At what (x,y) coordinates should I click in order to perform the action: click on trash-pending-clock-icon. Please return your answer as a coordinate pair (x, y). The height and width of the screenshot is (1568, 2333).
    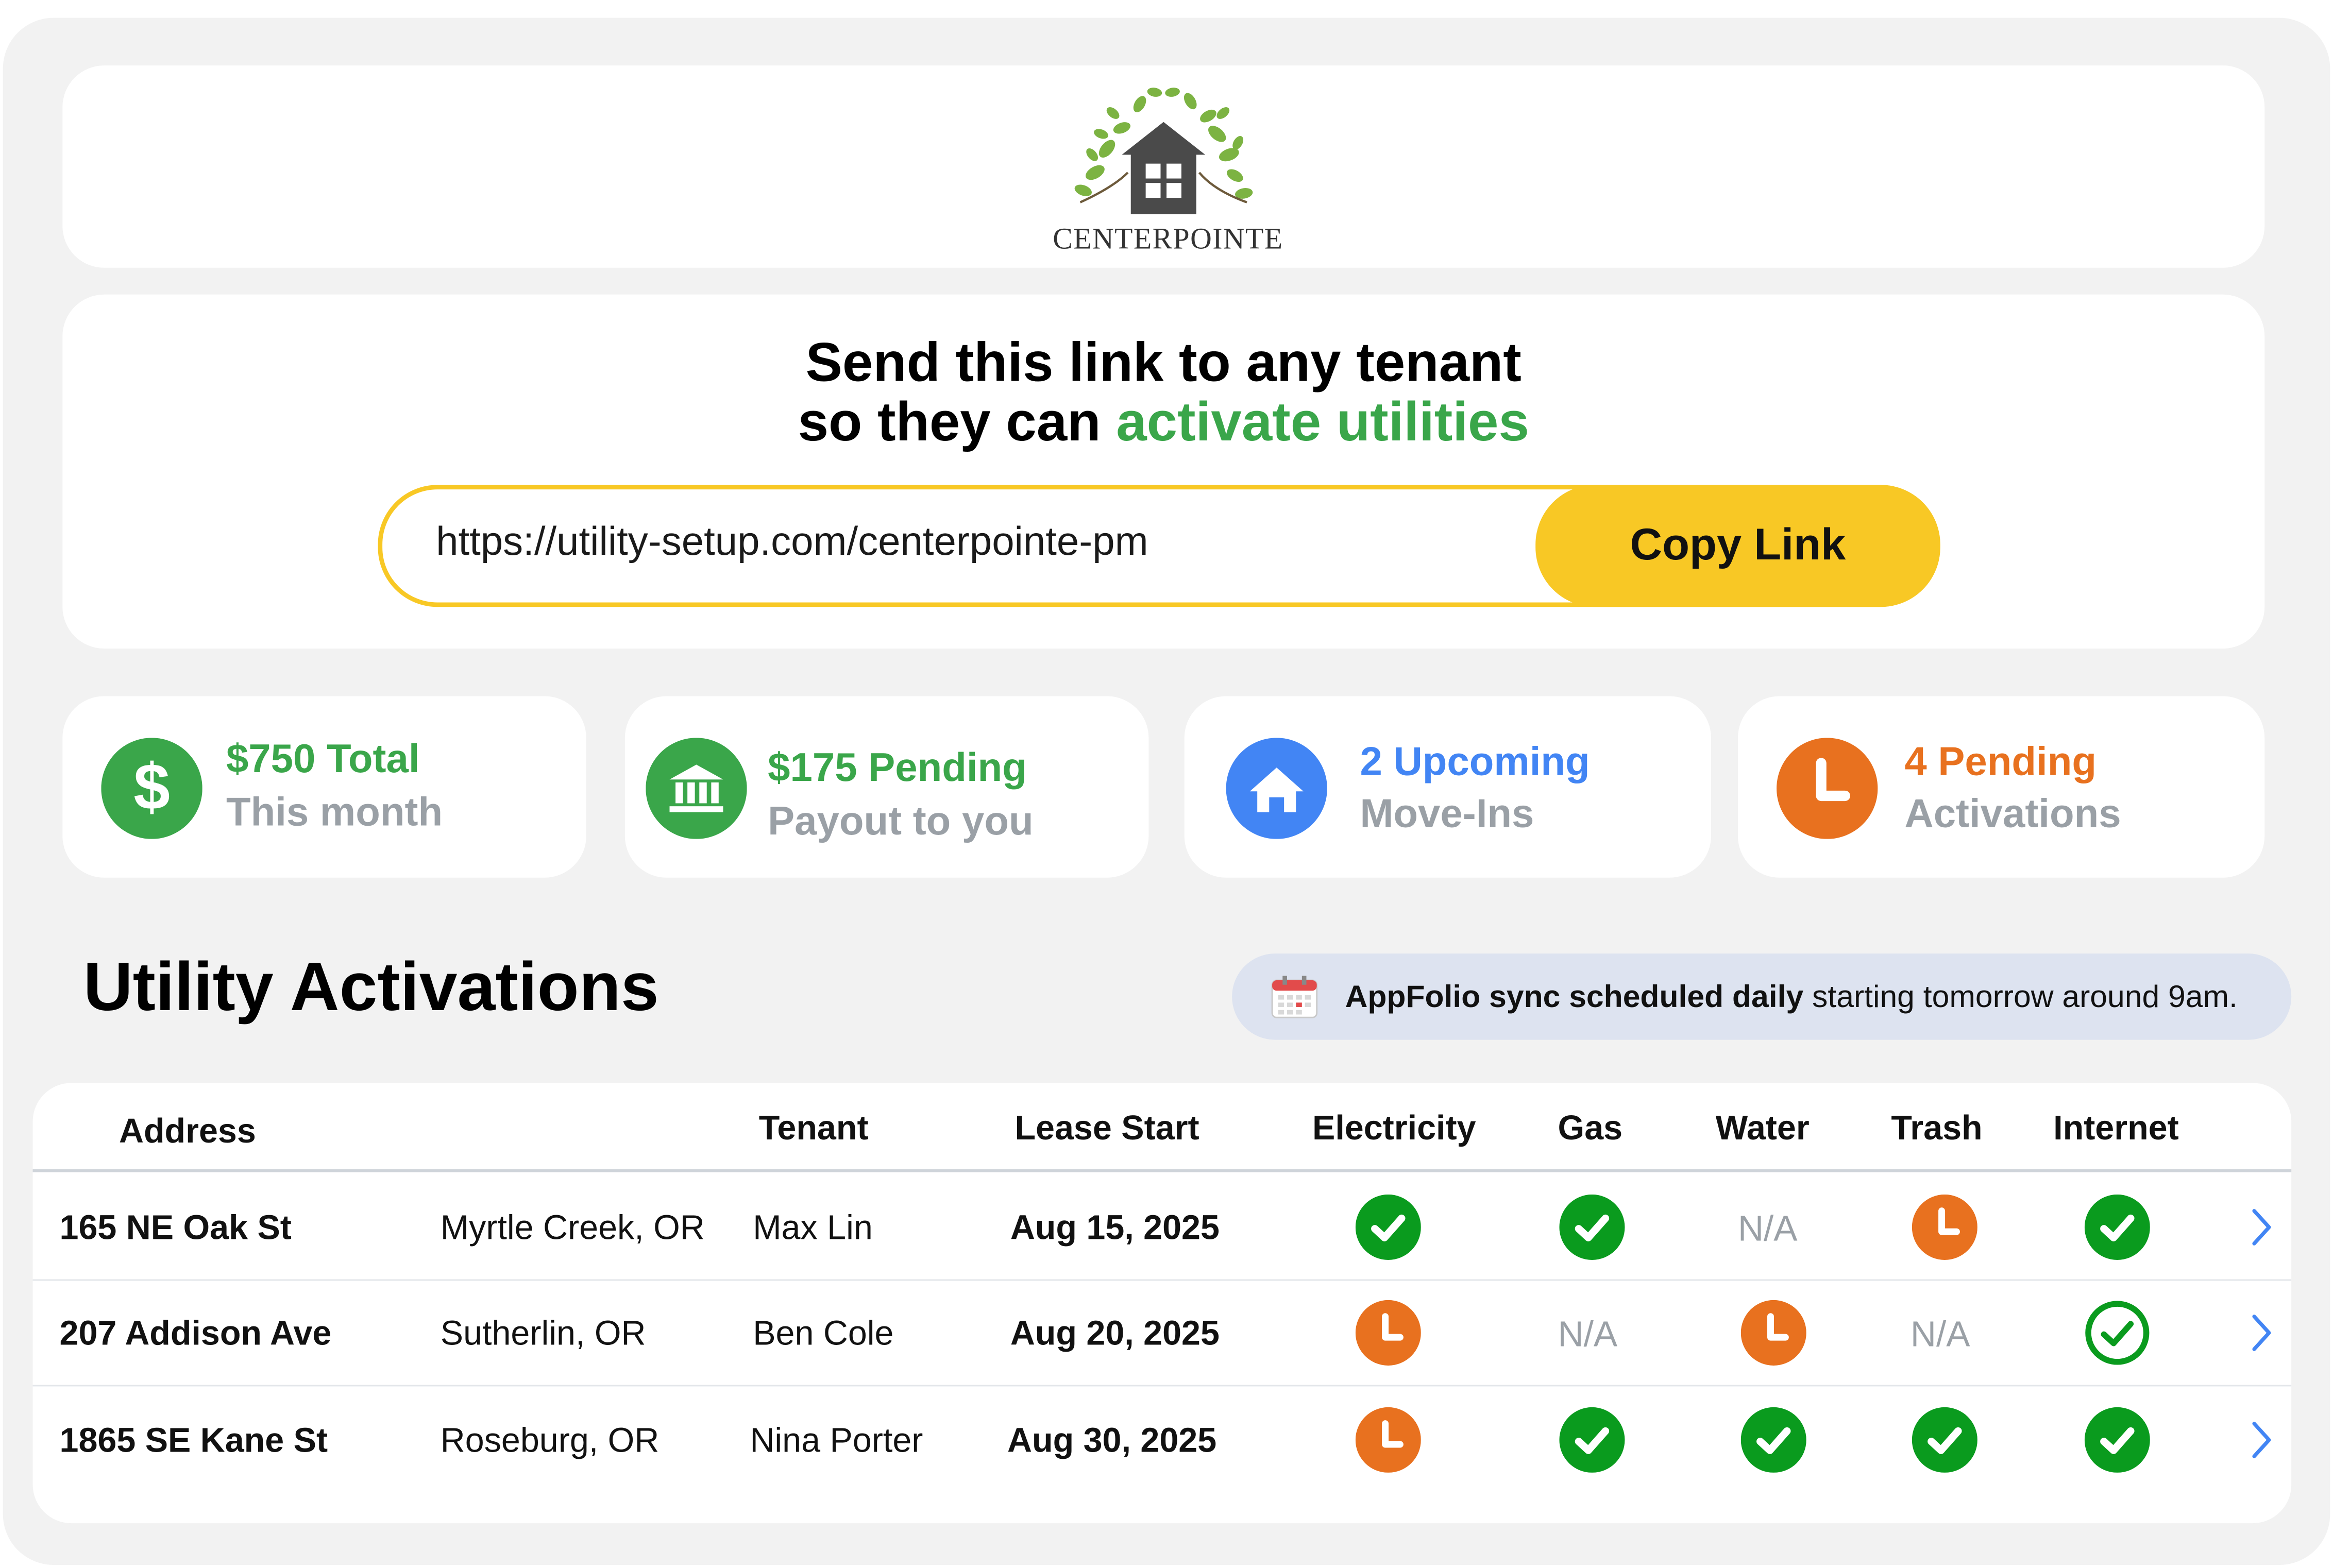
    Looking at the image, I should click on (1944, 1227).